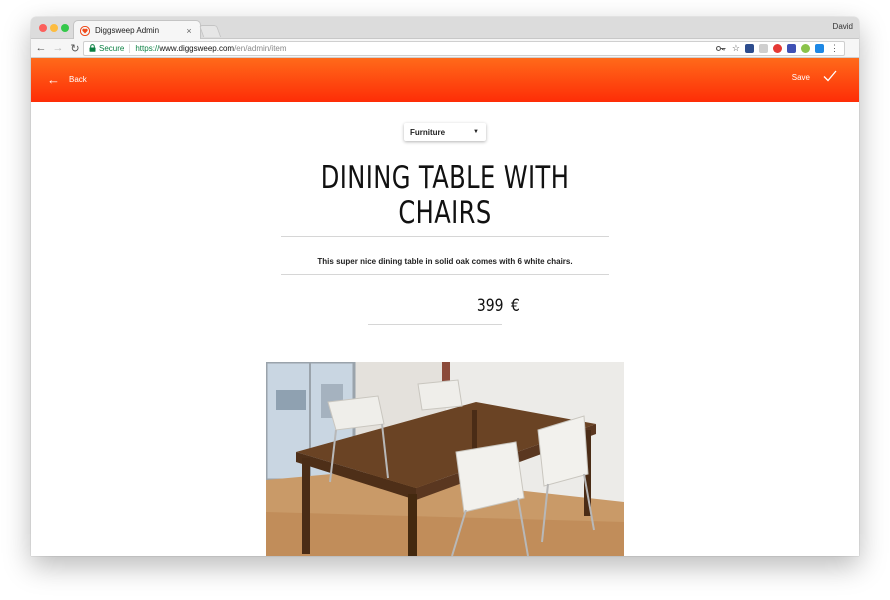  I want to click on item-photo, so click(445, 459).